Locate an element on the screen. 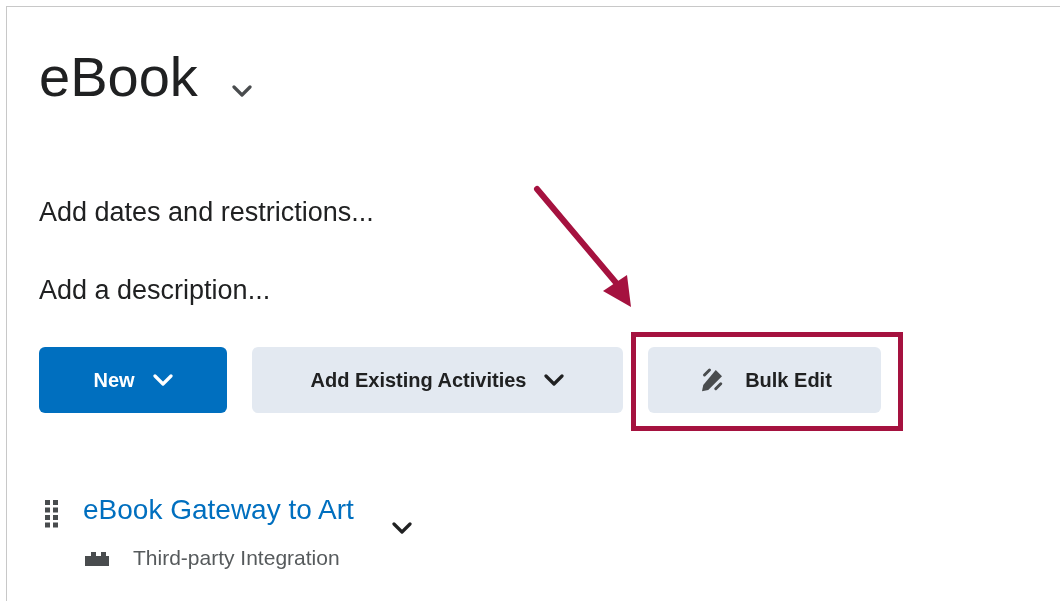 This screenshot has height=601, width=1060. drag-handle-icon is located at coordinates (51, 514).